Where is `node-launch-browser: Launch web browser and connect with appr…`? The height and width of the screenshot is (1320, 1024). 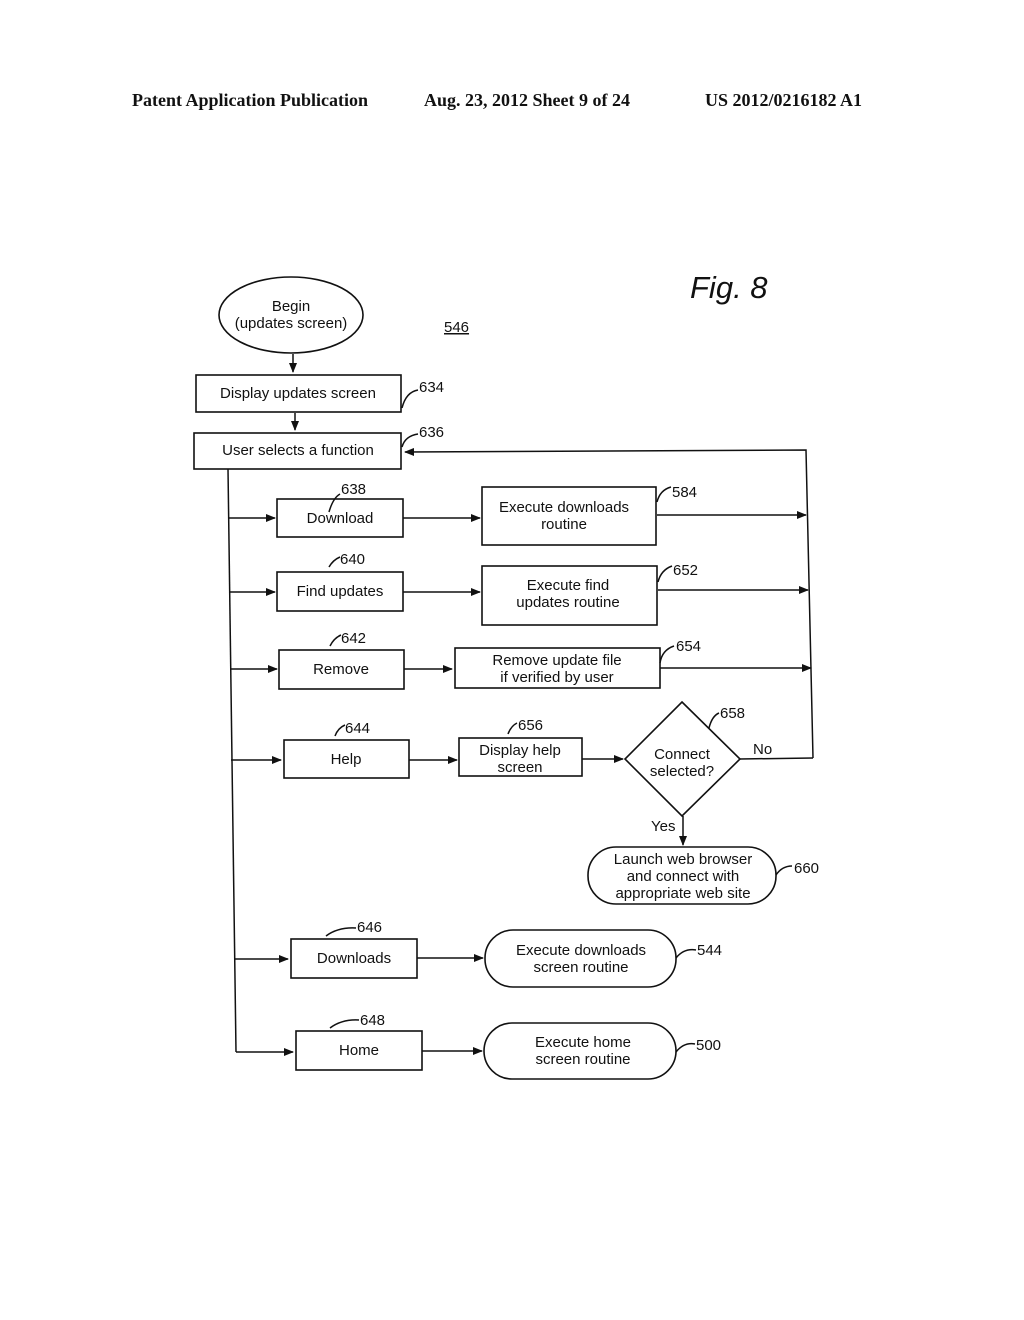
node-launch-browser: Launch web browser and connect with appr… is located at coordinates (703, 875).